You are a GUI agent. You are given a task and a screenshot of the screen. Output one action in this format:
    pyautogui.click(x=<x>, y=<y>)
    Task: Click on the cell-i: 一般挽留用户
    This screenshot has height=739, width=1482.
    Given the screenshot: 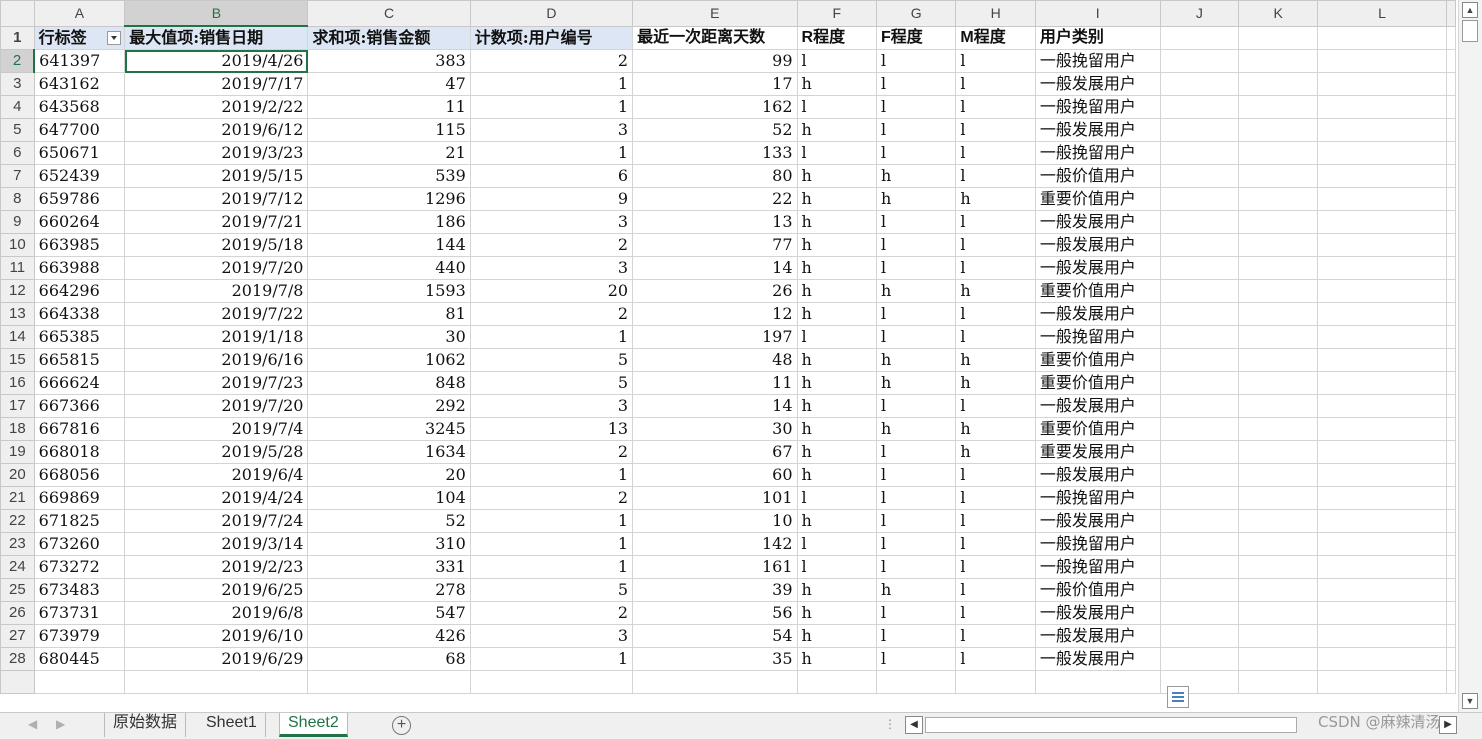 What is the action you would take?
    pyautogui.click(x=1097, y=498)
    